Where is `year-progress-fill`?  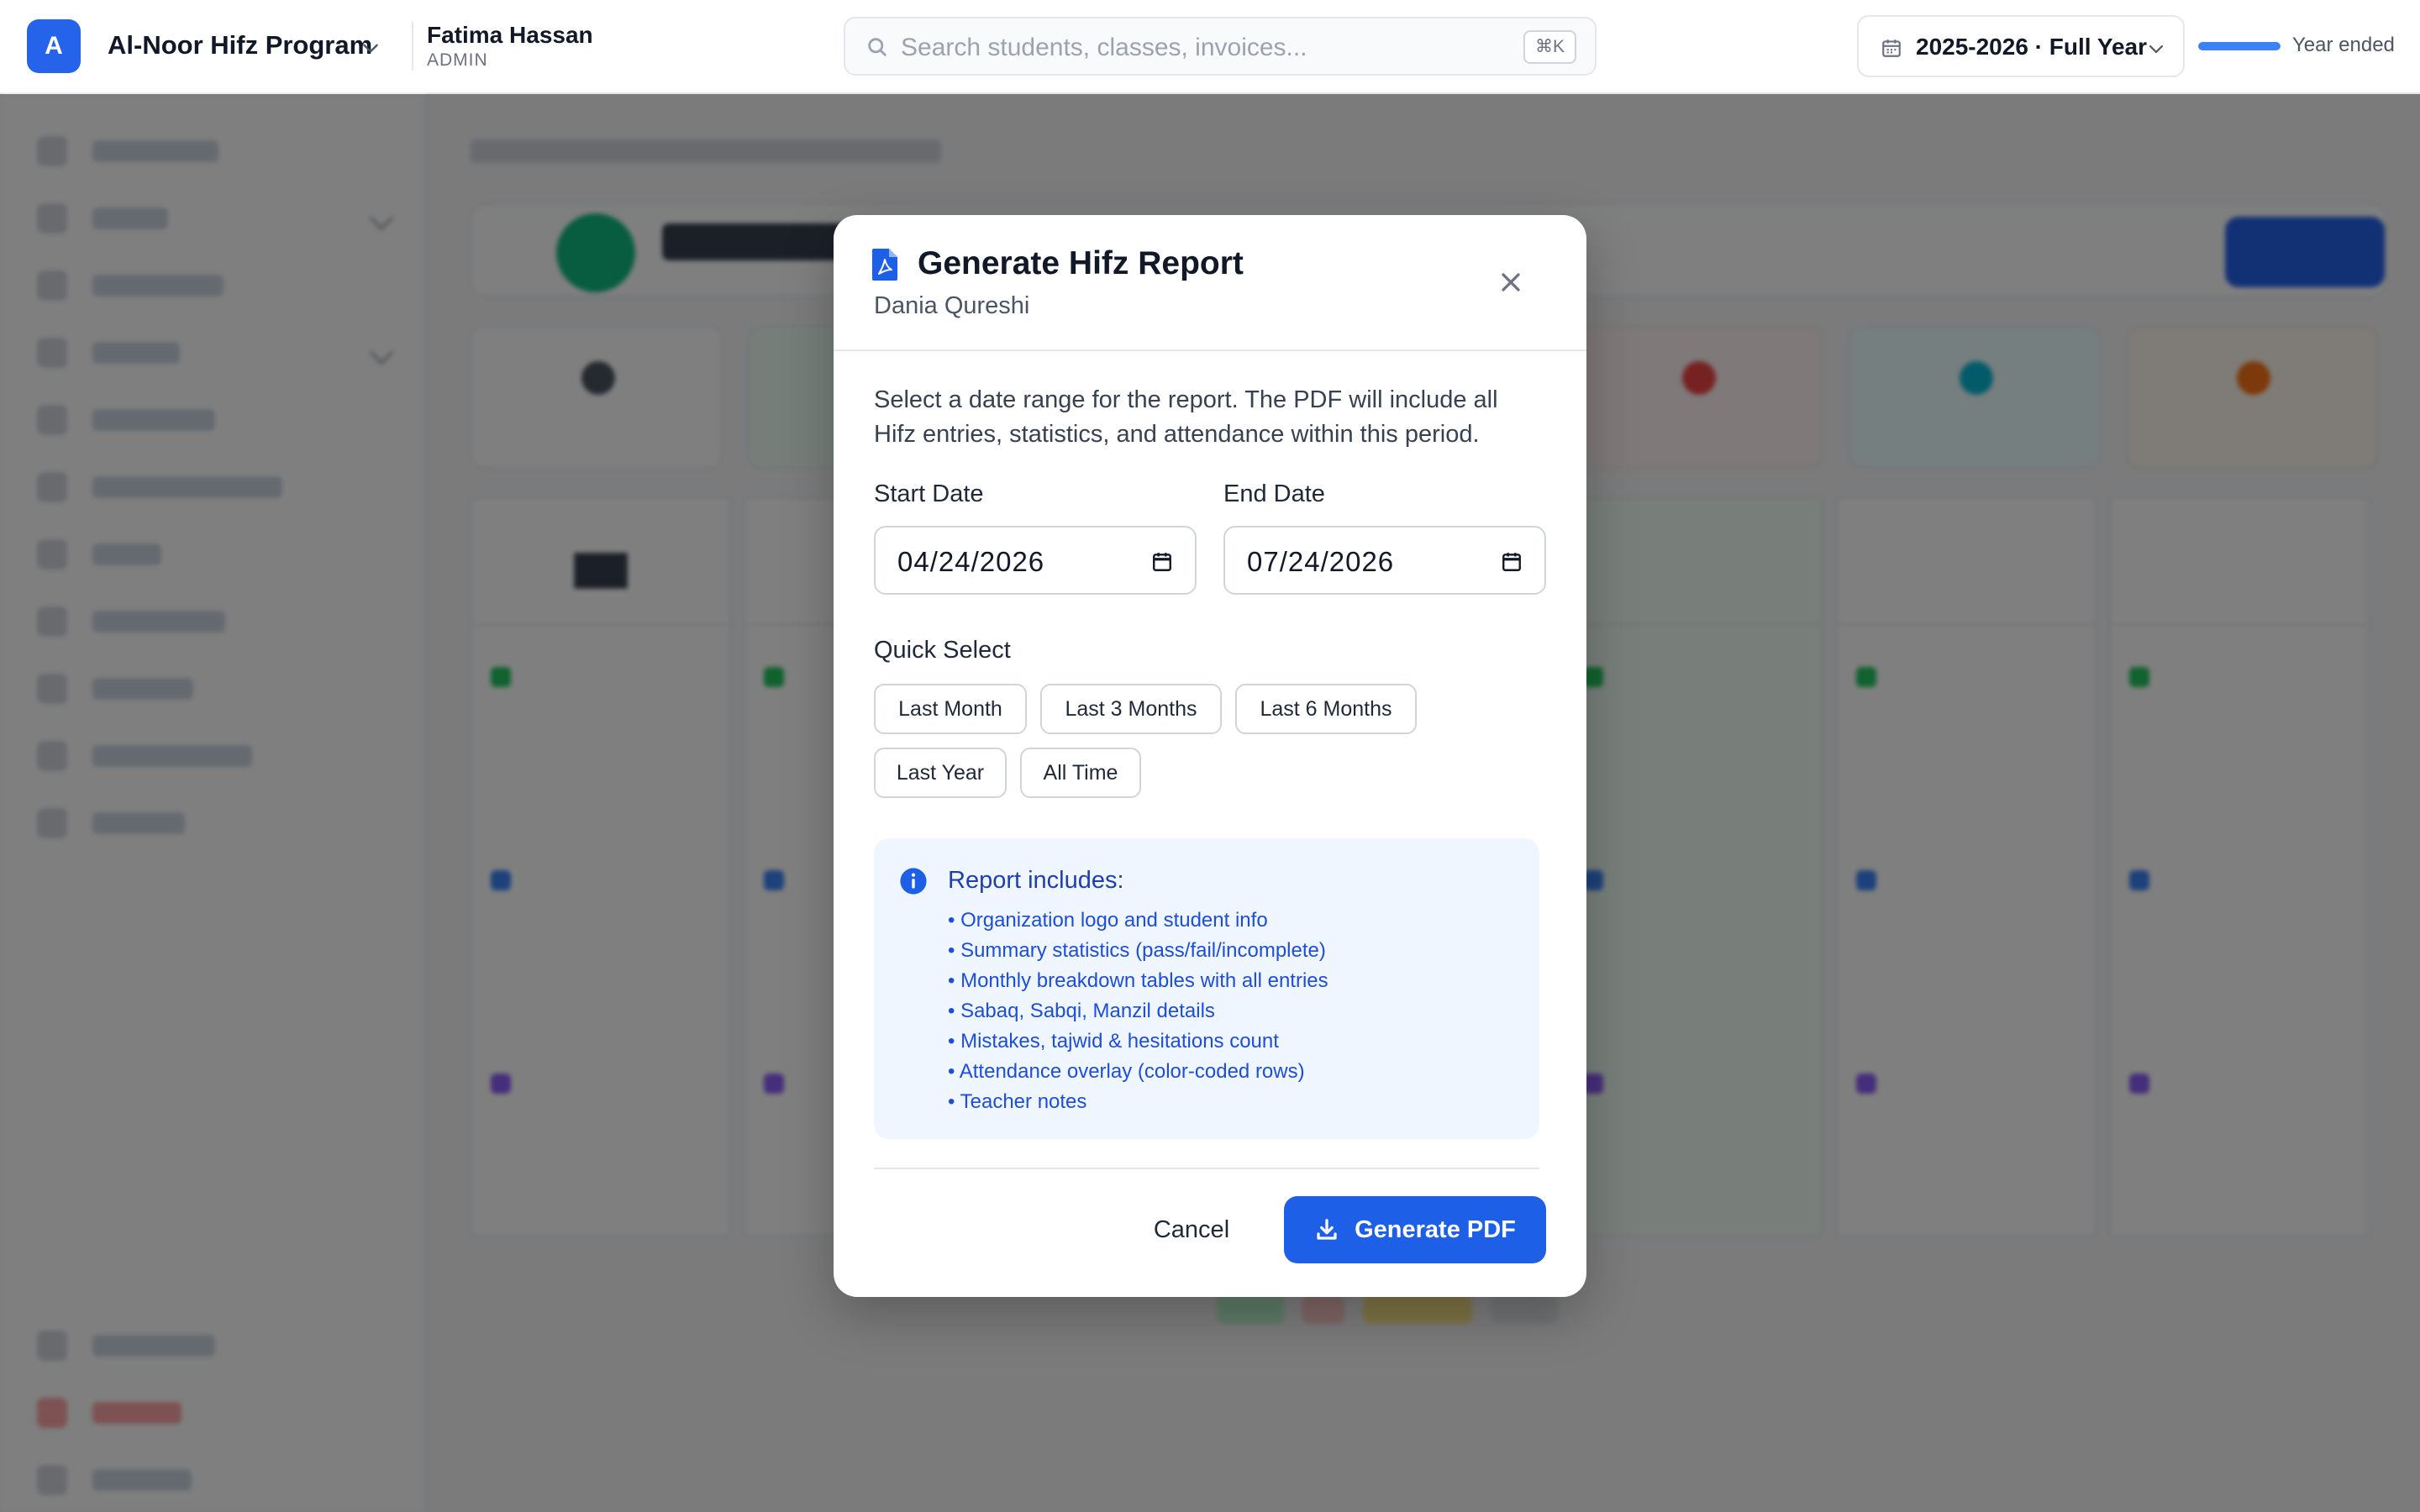 year-progress-fill is located at coordinates (2239, 46).